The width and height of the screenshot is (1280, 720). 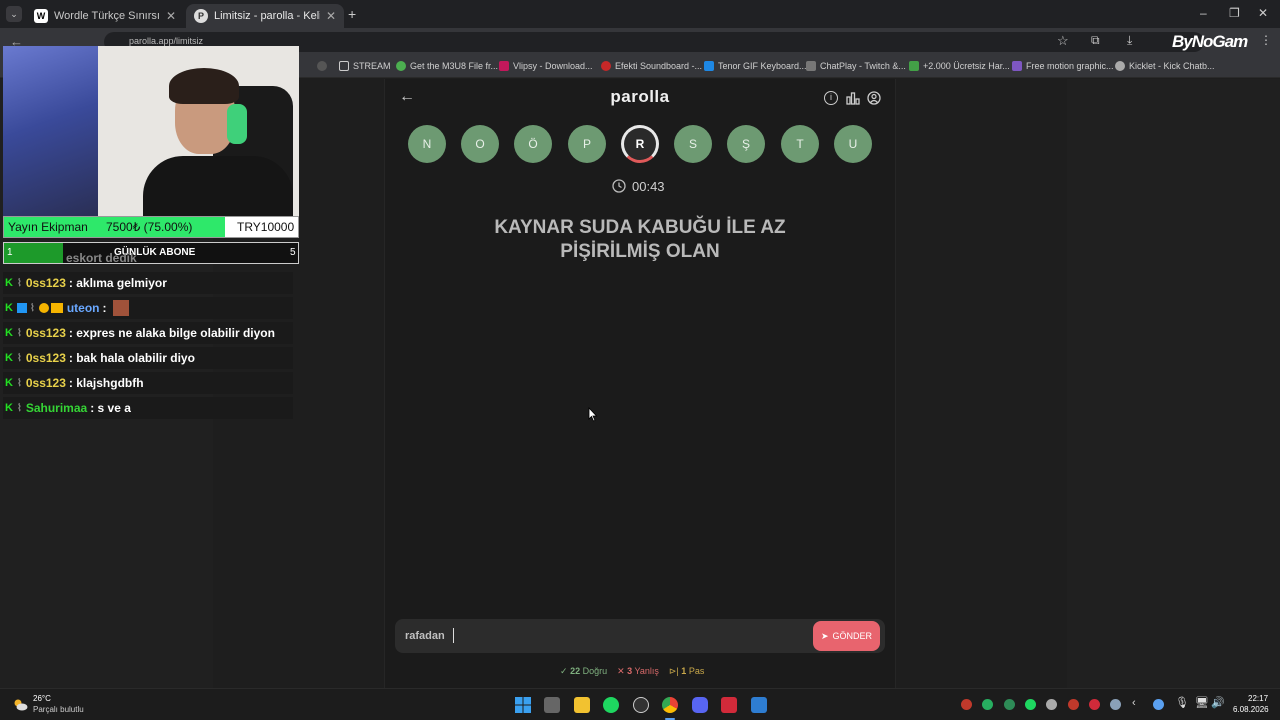 What do you see at coordinates (48, 227) in the screenshot?
I see `donation-label: Yayın Ekipman` at bounding box center [48, 227].